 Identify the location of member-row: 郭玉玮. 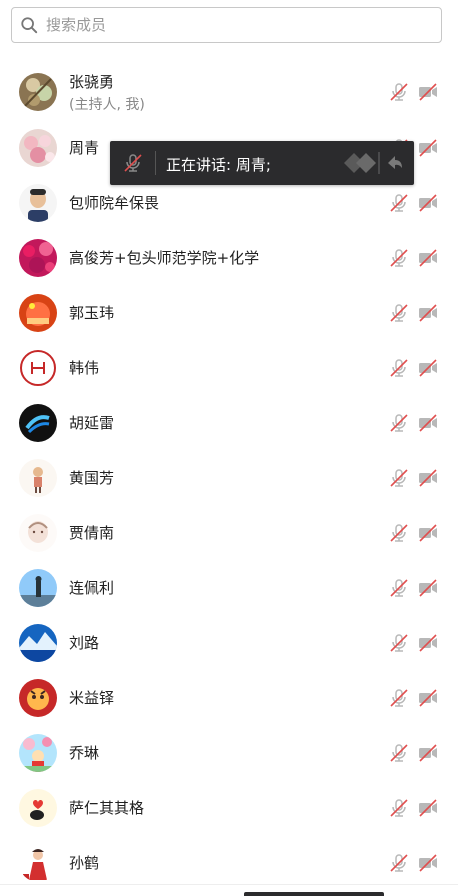
(229, 312).